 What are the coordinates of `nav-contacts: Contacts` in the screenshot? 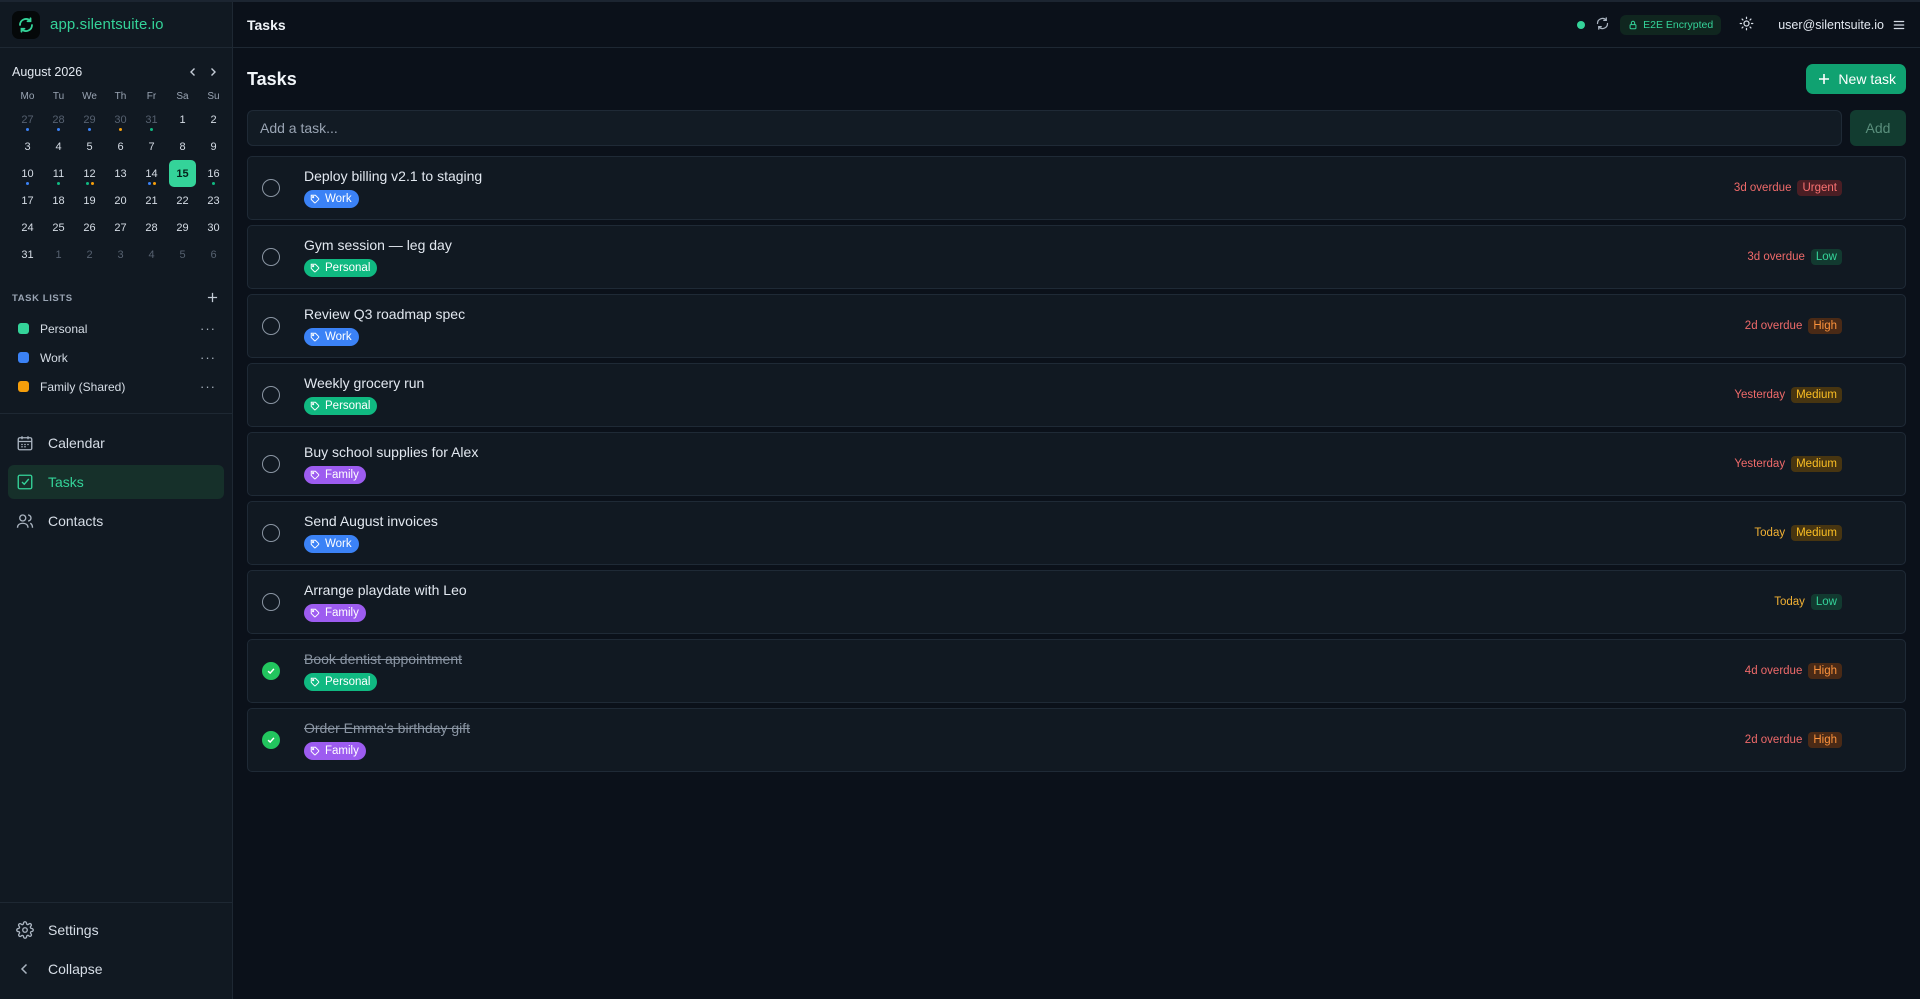 It's located at (116, 521).